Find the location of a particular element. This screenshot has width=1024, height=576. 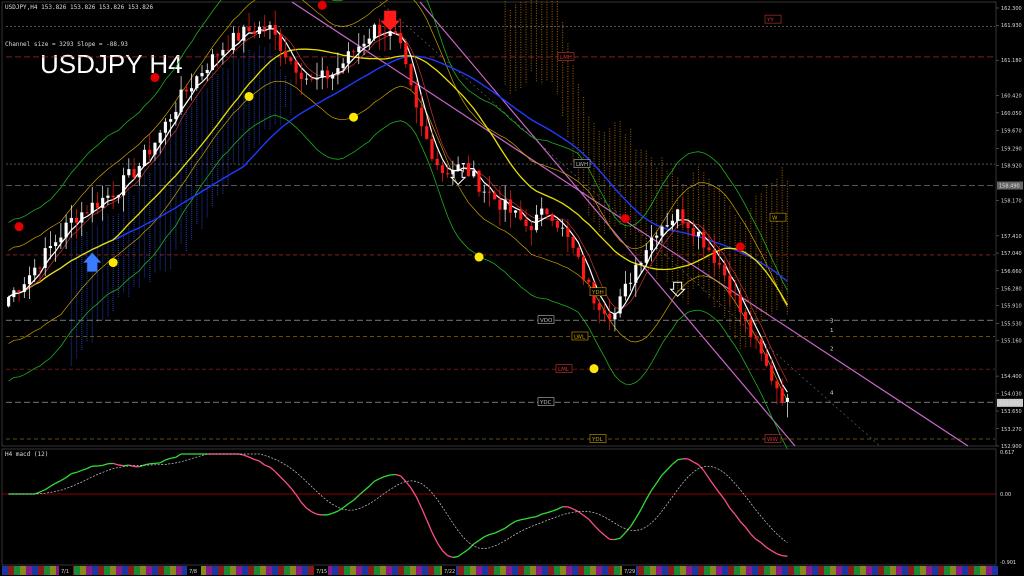

highlight-price-label: 158.490 is located at coordinates (1009, 187).